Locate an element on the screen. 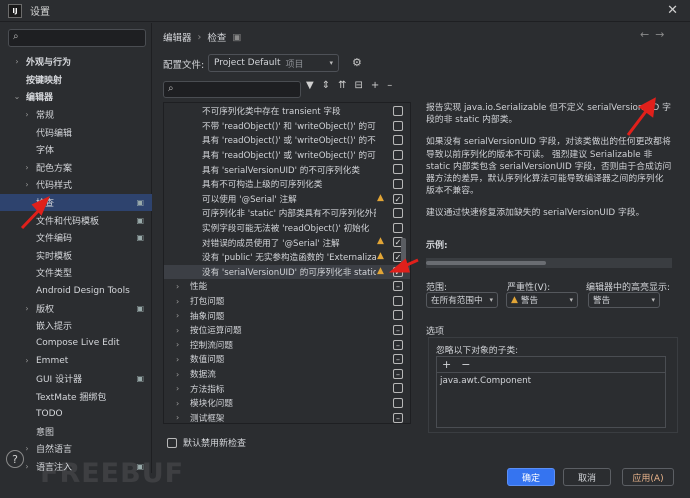 The image size is (690, 498). sidebar-item: TextMate 捆绑包 is located at coordinates (76, 396).